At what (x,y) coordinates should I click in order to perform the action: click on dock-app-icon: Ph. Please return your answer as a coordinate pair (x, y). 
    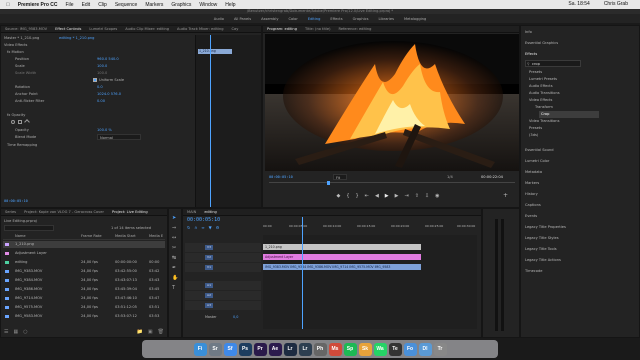
    Looking at the image, I should click on (320, 349).